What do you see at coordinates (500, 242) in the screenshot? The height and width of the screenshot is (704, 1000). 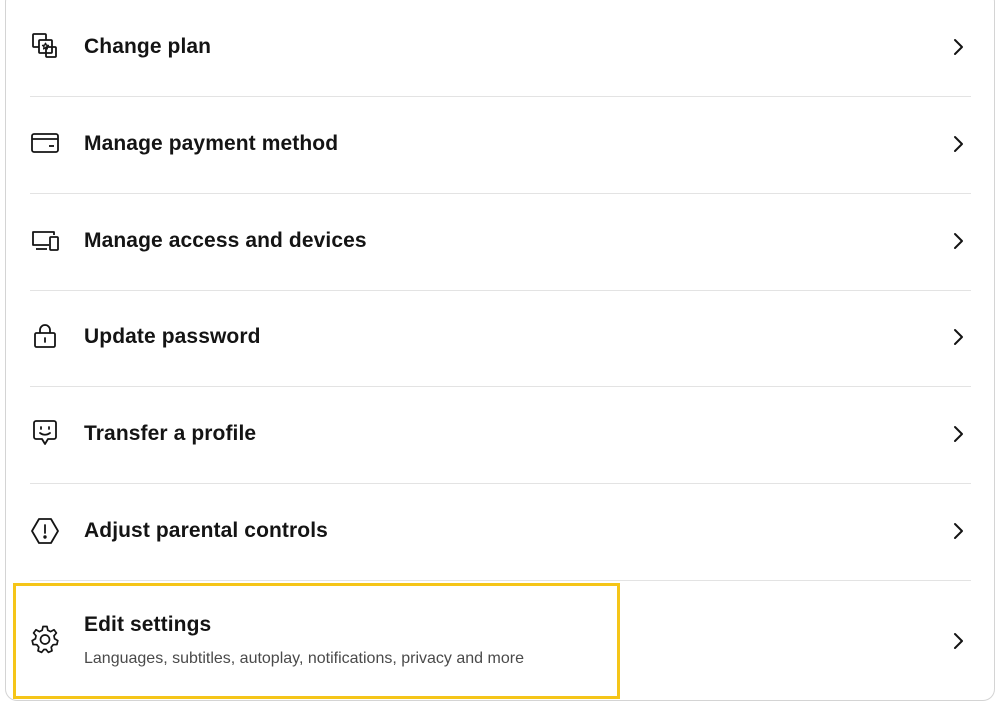 I see `manage-access-devices-item: Manage access and devices` at bounding box center [500, 242].